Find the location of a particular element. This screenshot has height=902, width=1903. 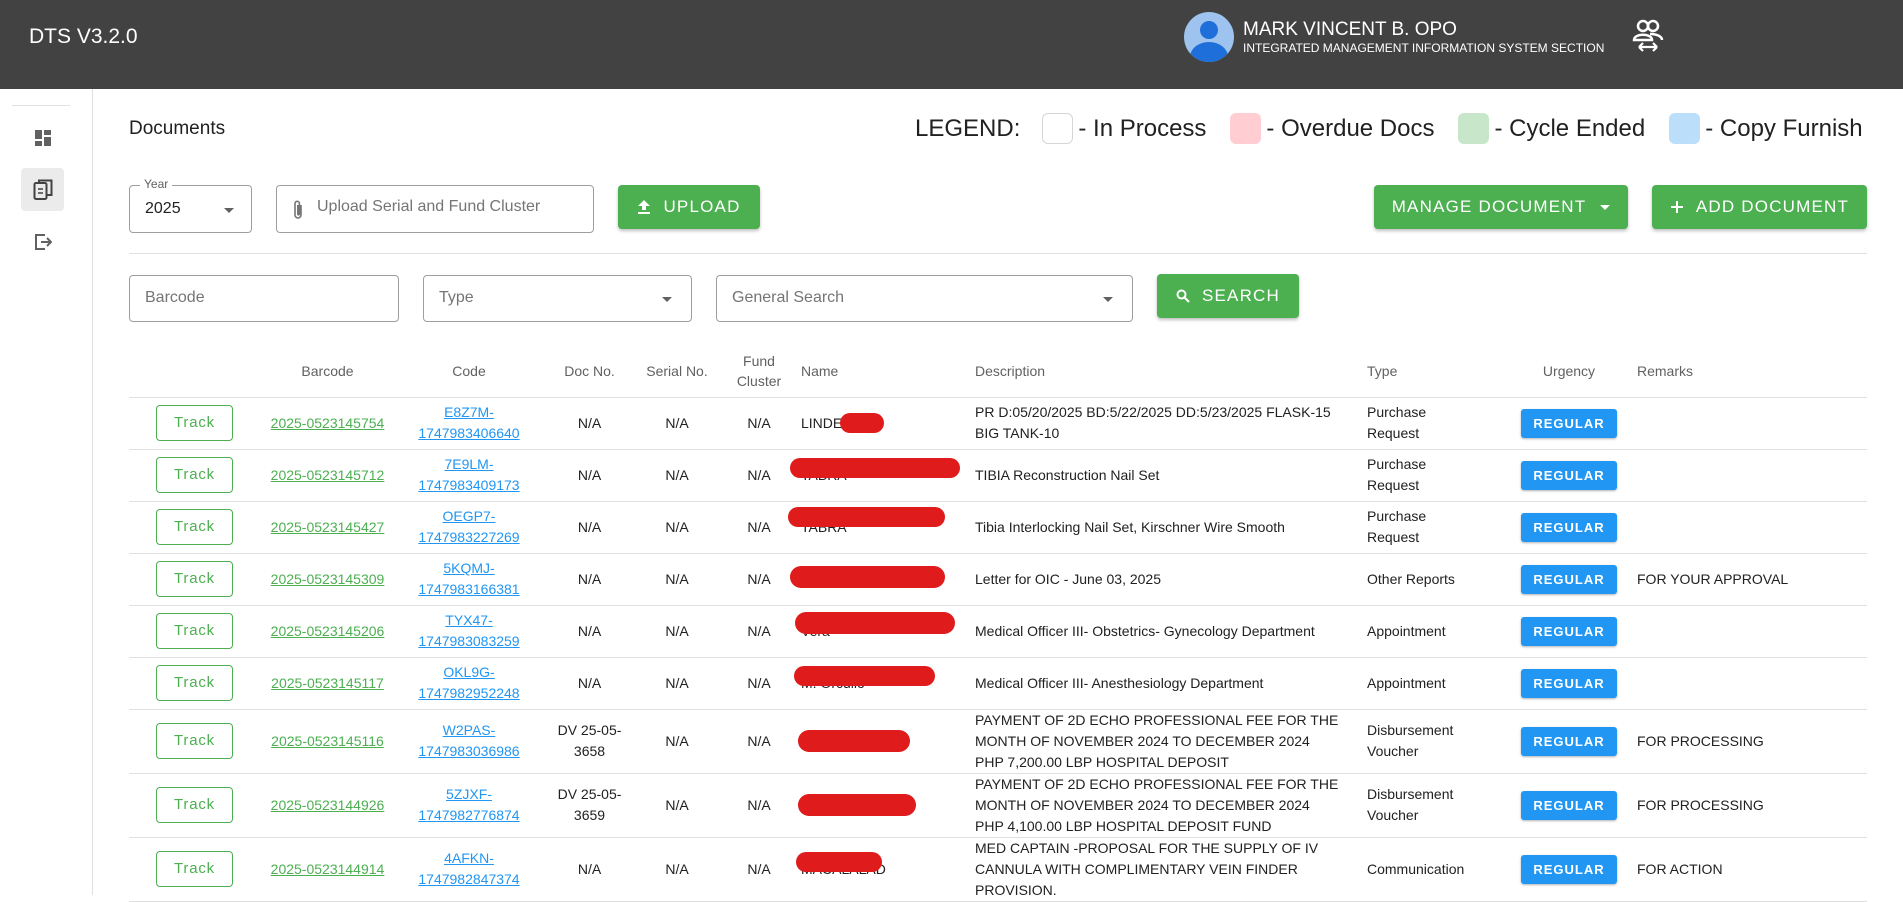

barcode-link: 2025-0523145712 is located at coordinates (328, 475).